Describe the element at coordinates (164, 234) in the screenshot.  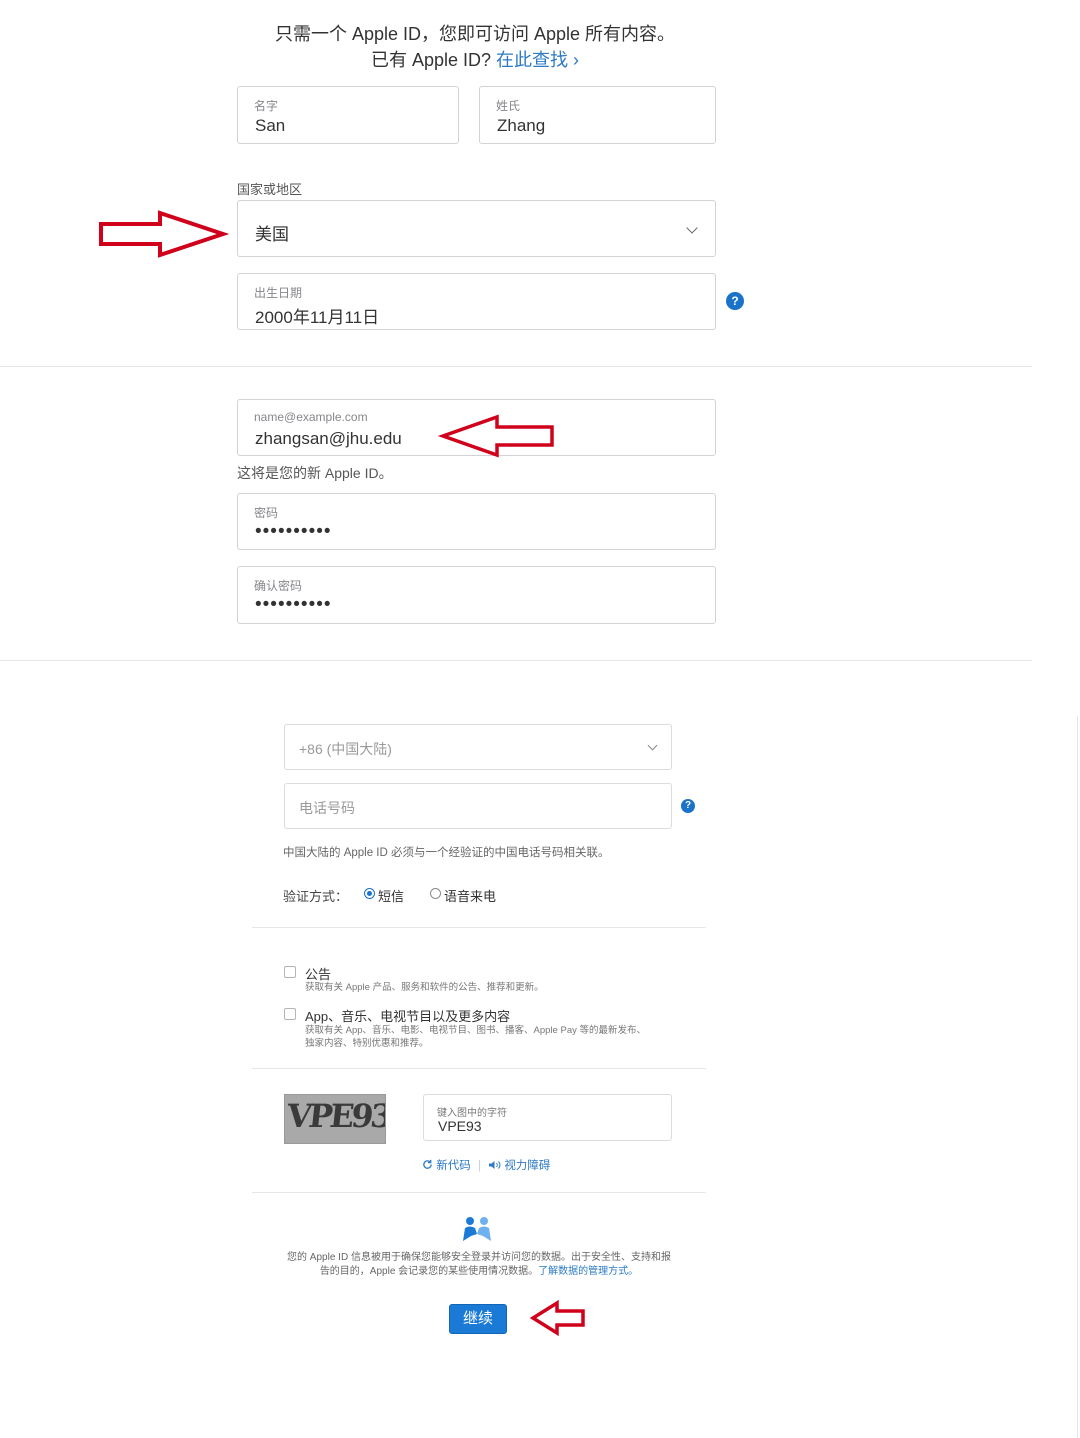
I see `annotation-arrow-right-icon` at that location.